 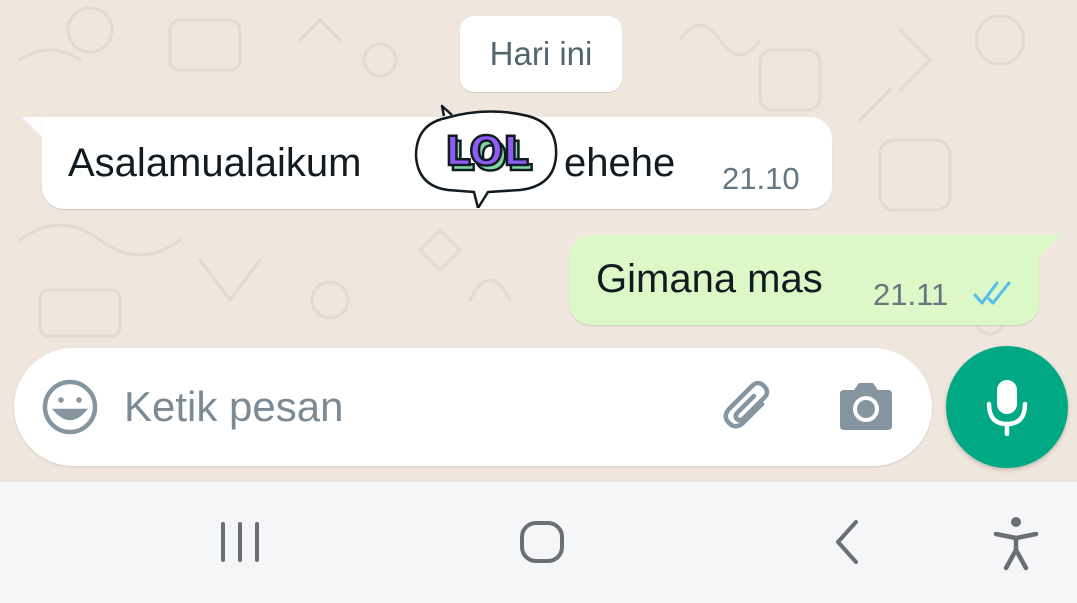 I want to click on outgoing-message-bubble: Gimana mas 21.11, so click(x=804, y=280).